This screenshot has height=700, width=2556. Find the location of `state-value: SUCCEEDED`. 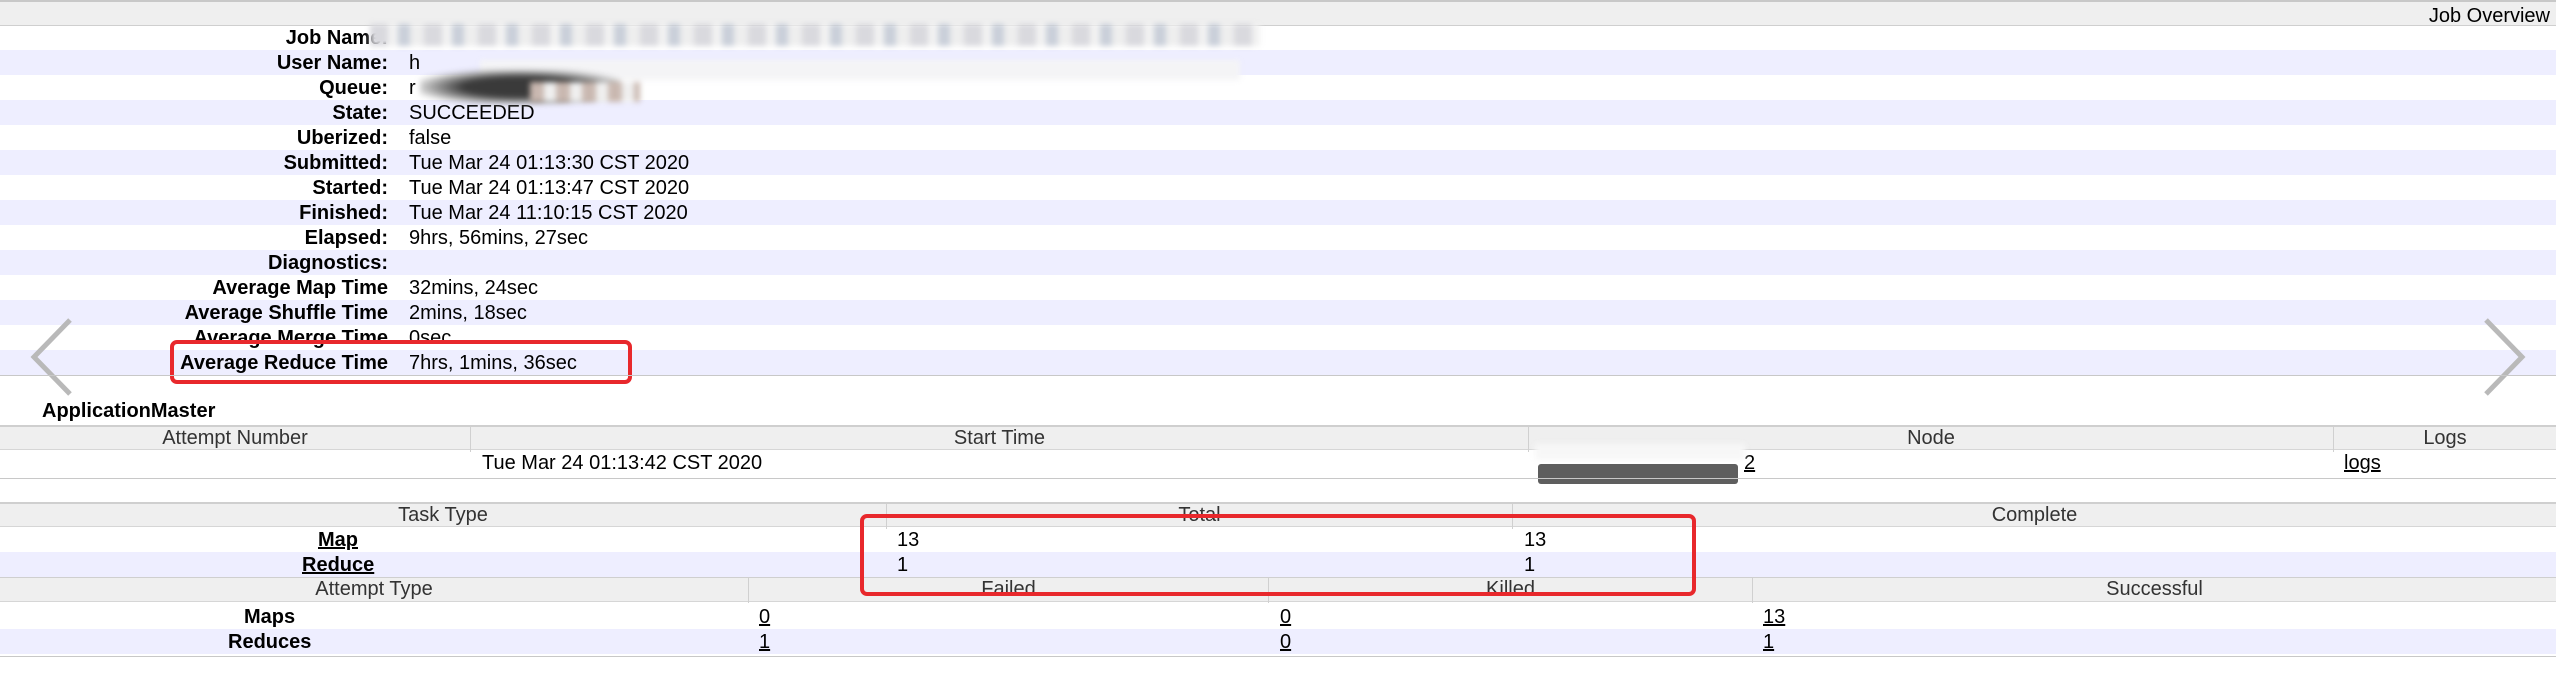

state-value: SUCCEEDED is located at coordinates (472, 113).